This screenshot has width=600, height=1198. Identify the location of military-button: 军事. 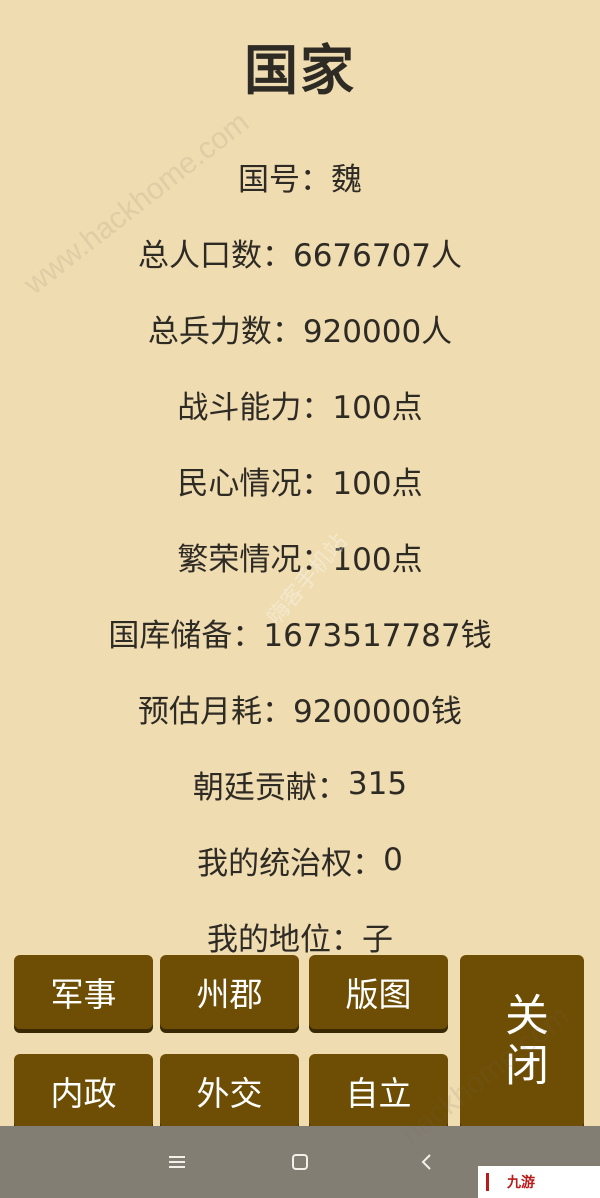
(83, 992).